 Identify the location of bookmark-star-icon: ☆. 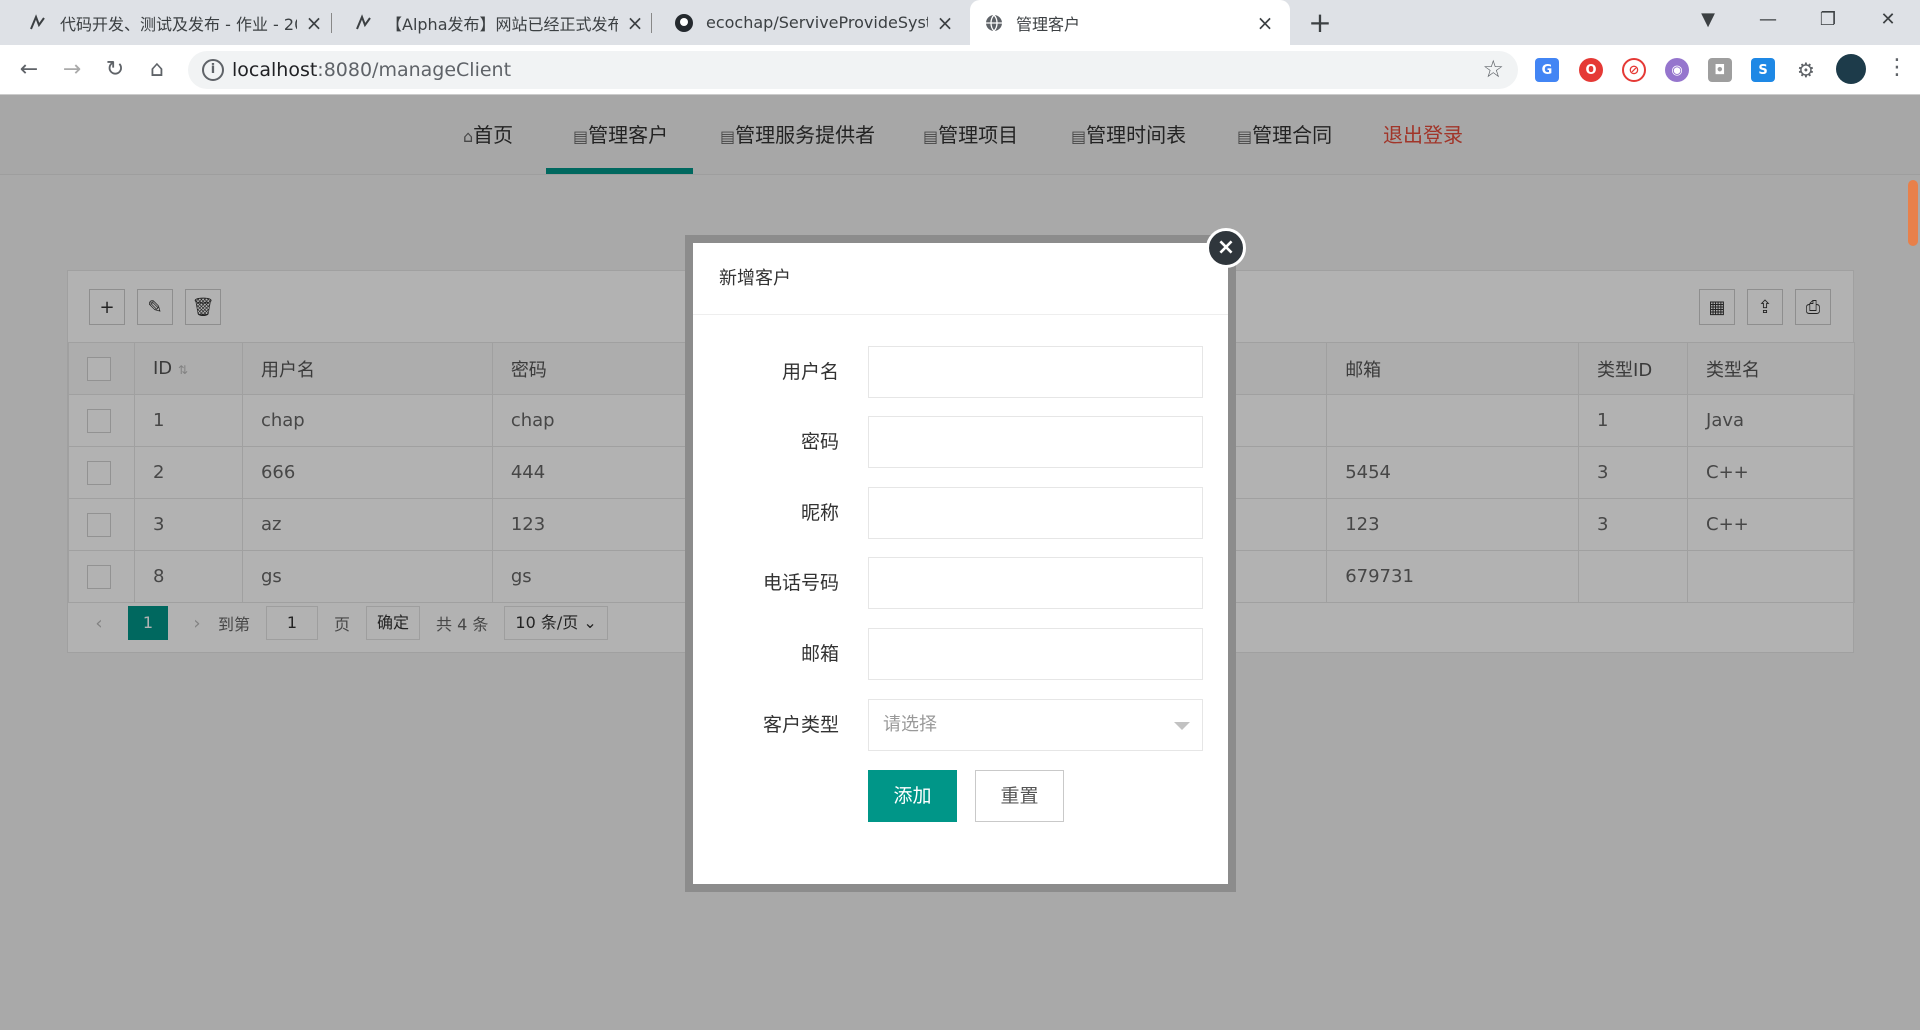
(1493, 69).